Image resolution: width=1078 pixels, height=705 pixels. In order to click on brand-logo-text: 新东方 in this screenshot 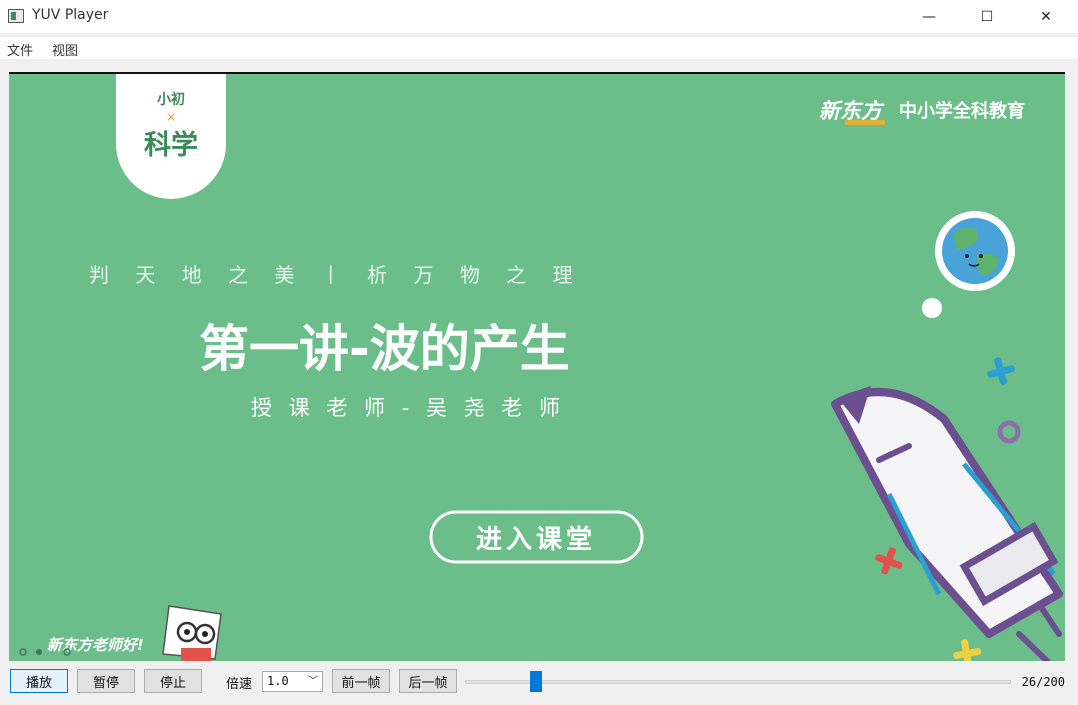, I will do `click(852, 111)`.